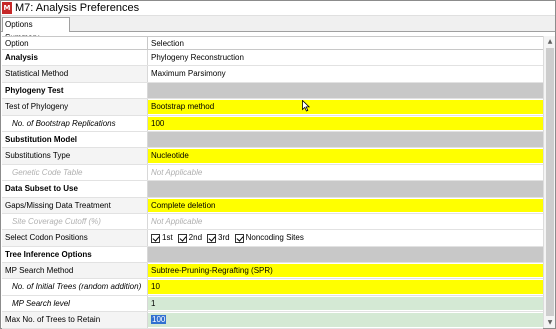 This screenshot has width=556, height=329. I want to click on section-label: Data Subset to Use, so click(75, 189).